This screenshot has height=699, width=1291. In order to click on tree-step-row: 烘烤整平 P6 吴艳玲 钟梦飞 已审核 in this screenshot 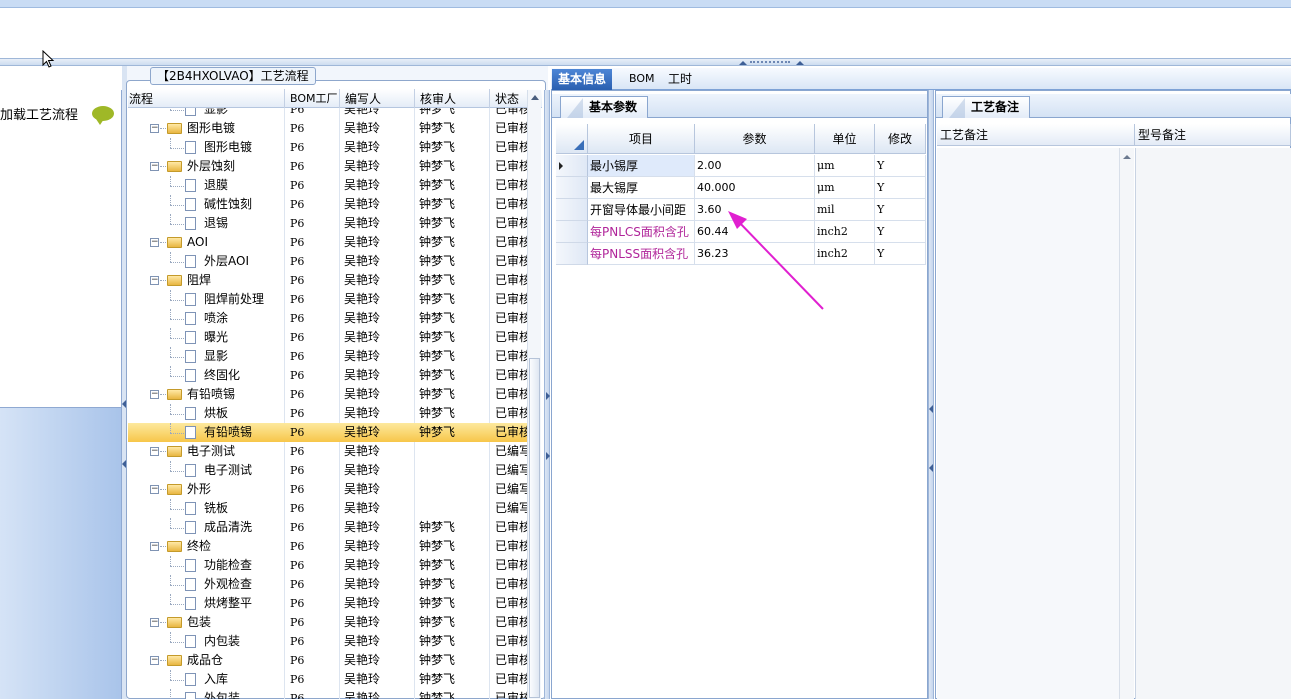, I will do `click(328, 603)`.